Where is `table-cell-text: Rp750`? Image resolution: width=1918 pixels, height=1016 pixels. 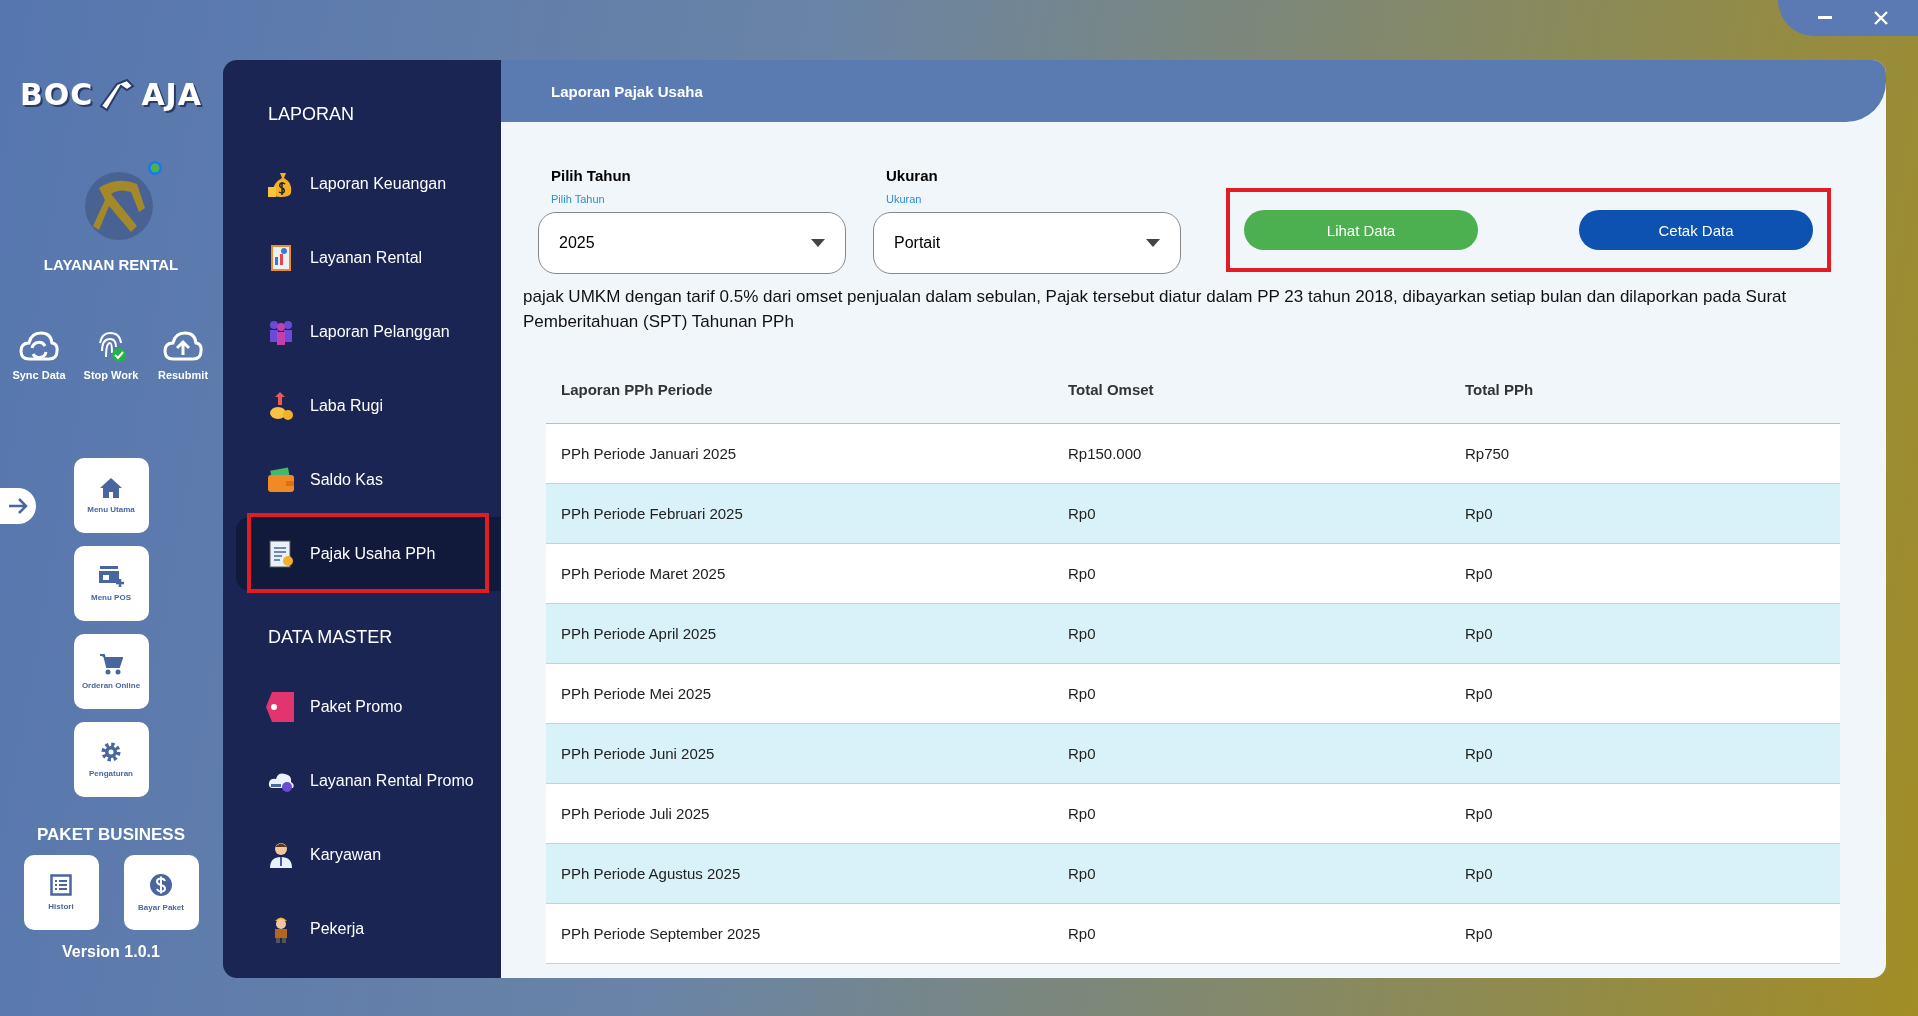 table-cell-text: Rp750 is located at coordinates (1487, 453).